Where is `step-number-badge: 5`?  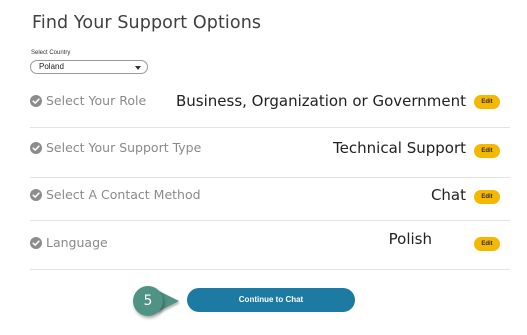
step-number-badge: 5 is located at coordinates (148, 301).